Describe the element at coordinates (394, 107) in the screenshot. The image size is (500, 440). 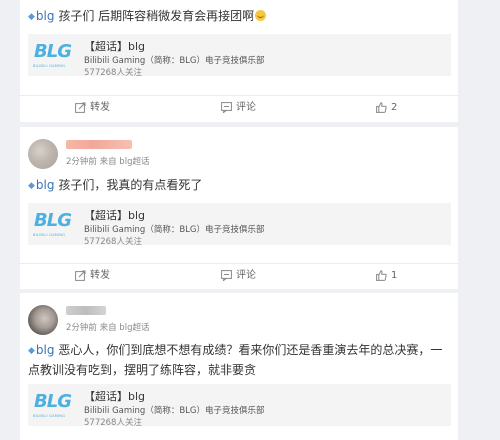
I see `like-count: 2` at that location.